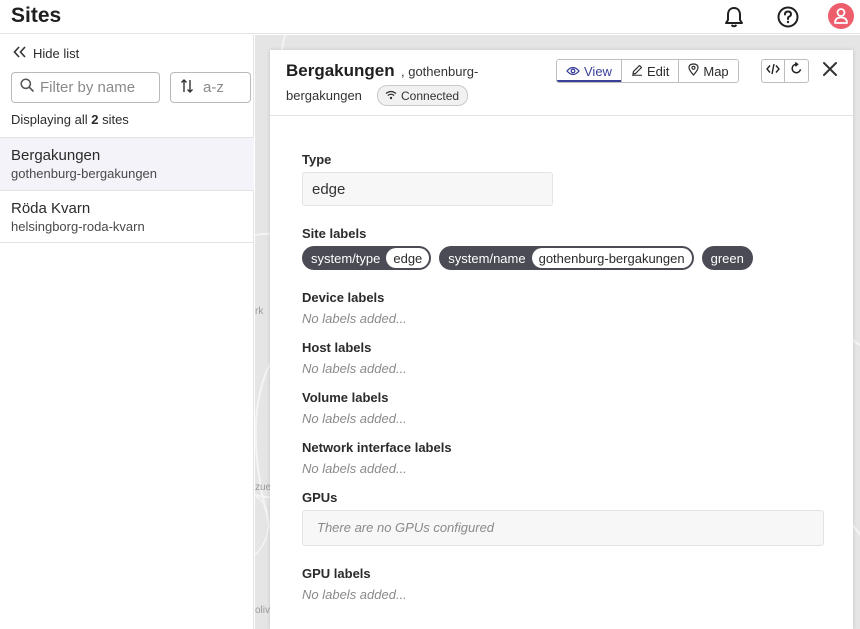  Describe the element at coordinates (336, 573) in the screenshot. I see `gpu-labels-label: GPU labels` at that location.